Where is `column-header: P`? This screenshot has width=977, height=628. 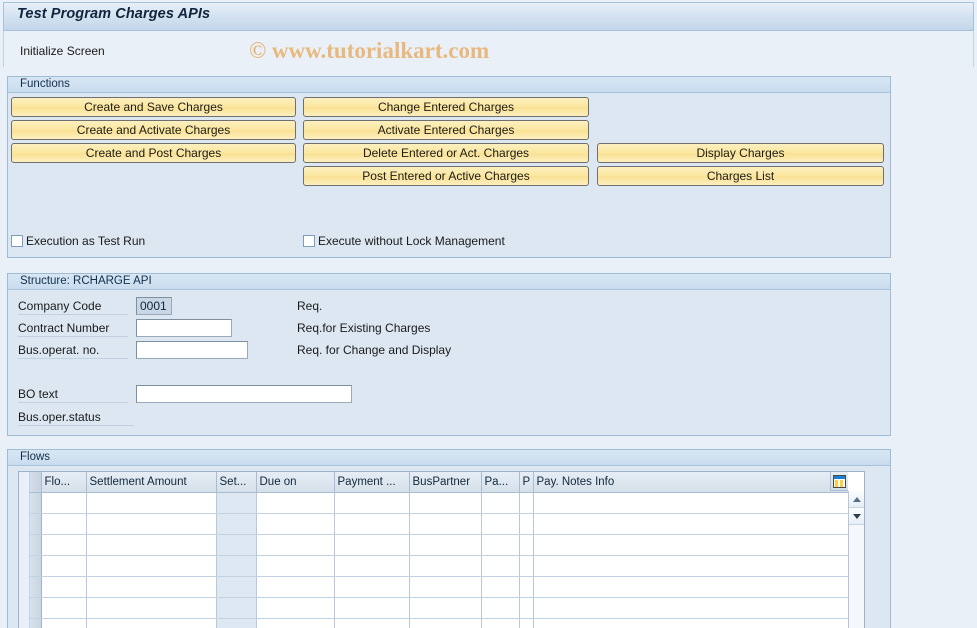 column-header: P is located at coordinates (526, 482).